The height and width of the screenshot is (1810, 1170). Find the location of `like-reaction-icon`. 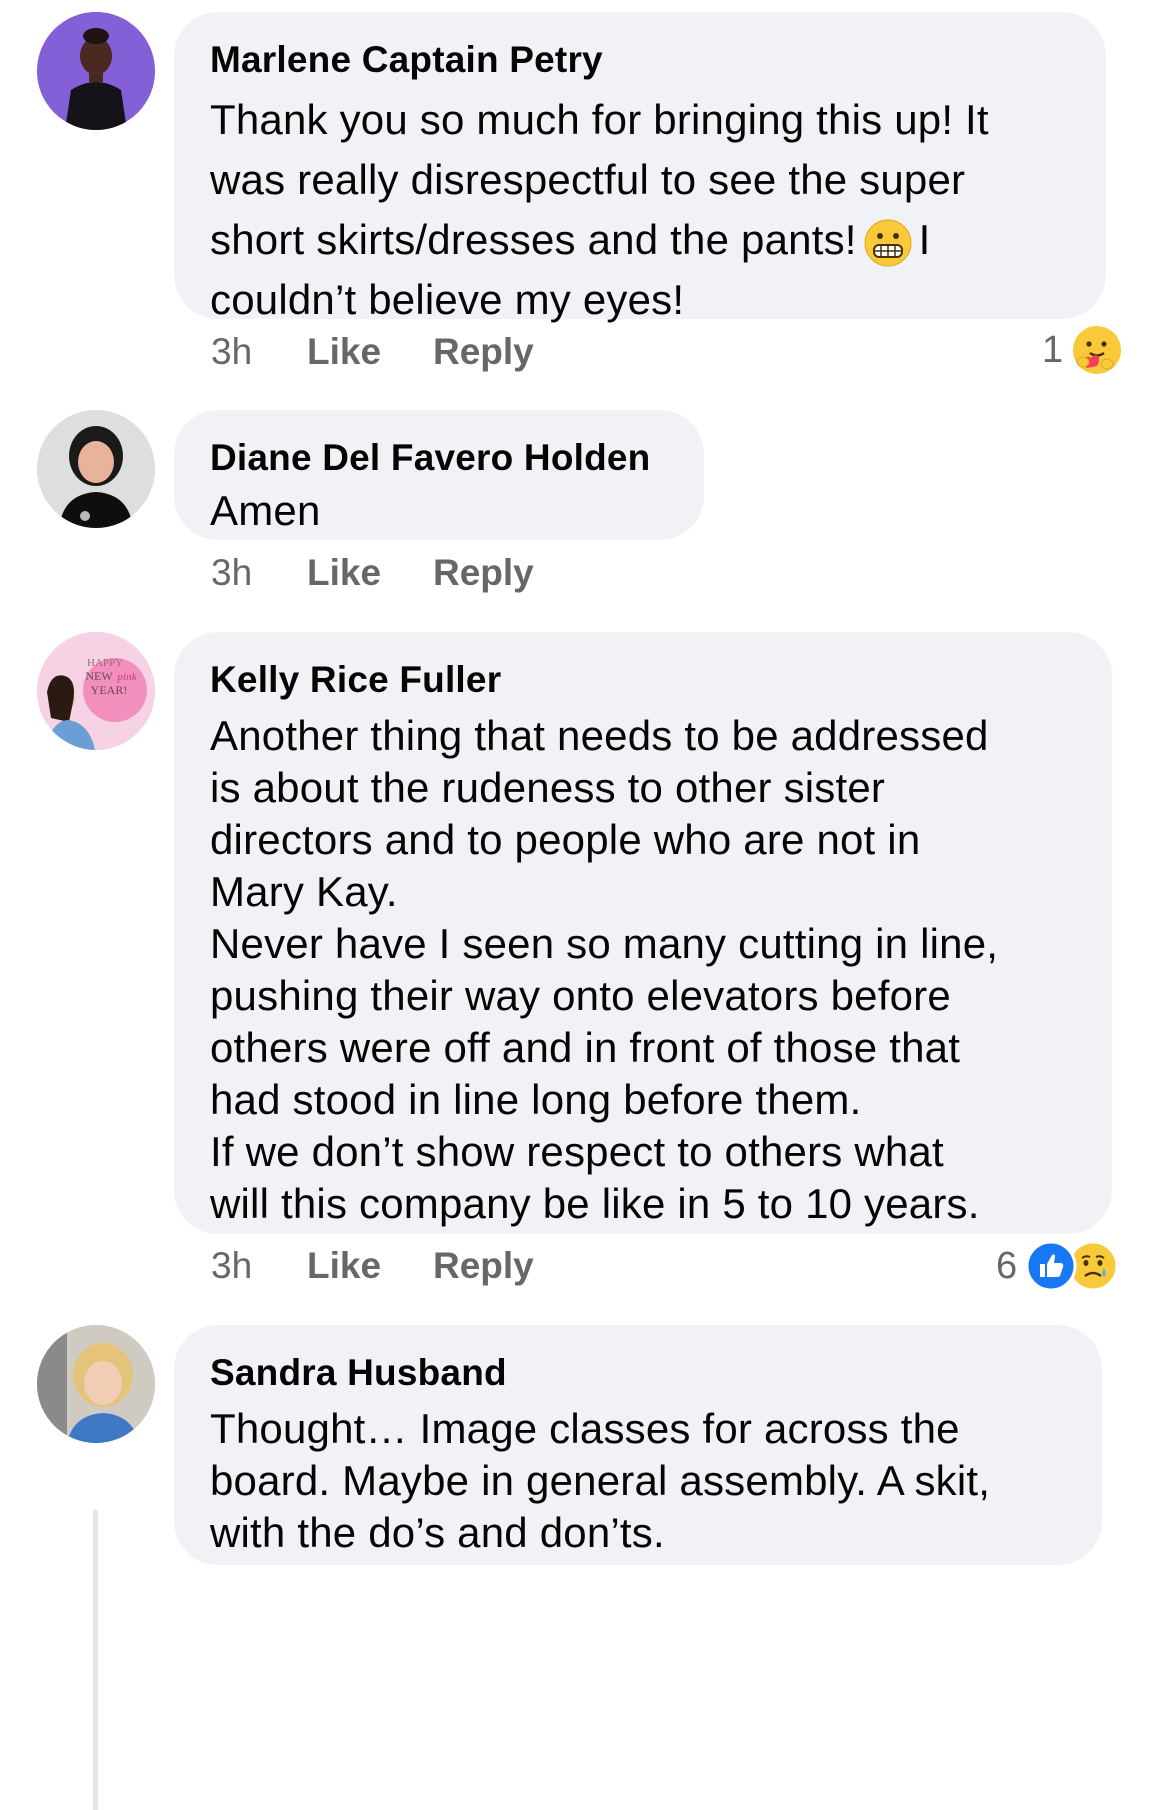

like-reaction-icon is located at coordinates (1051, 1266).